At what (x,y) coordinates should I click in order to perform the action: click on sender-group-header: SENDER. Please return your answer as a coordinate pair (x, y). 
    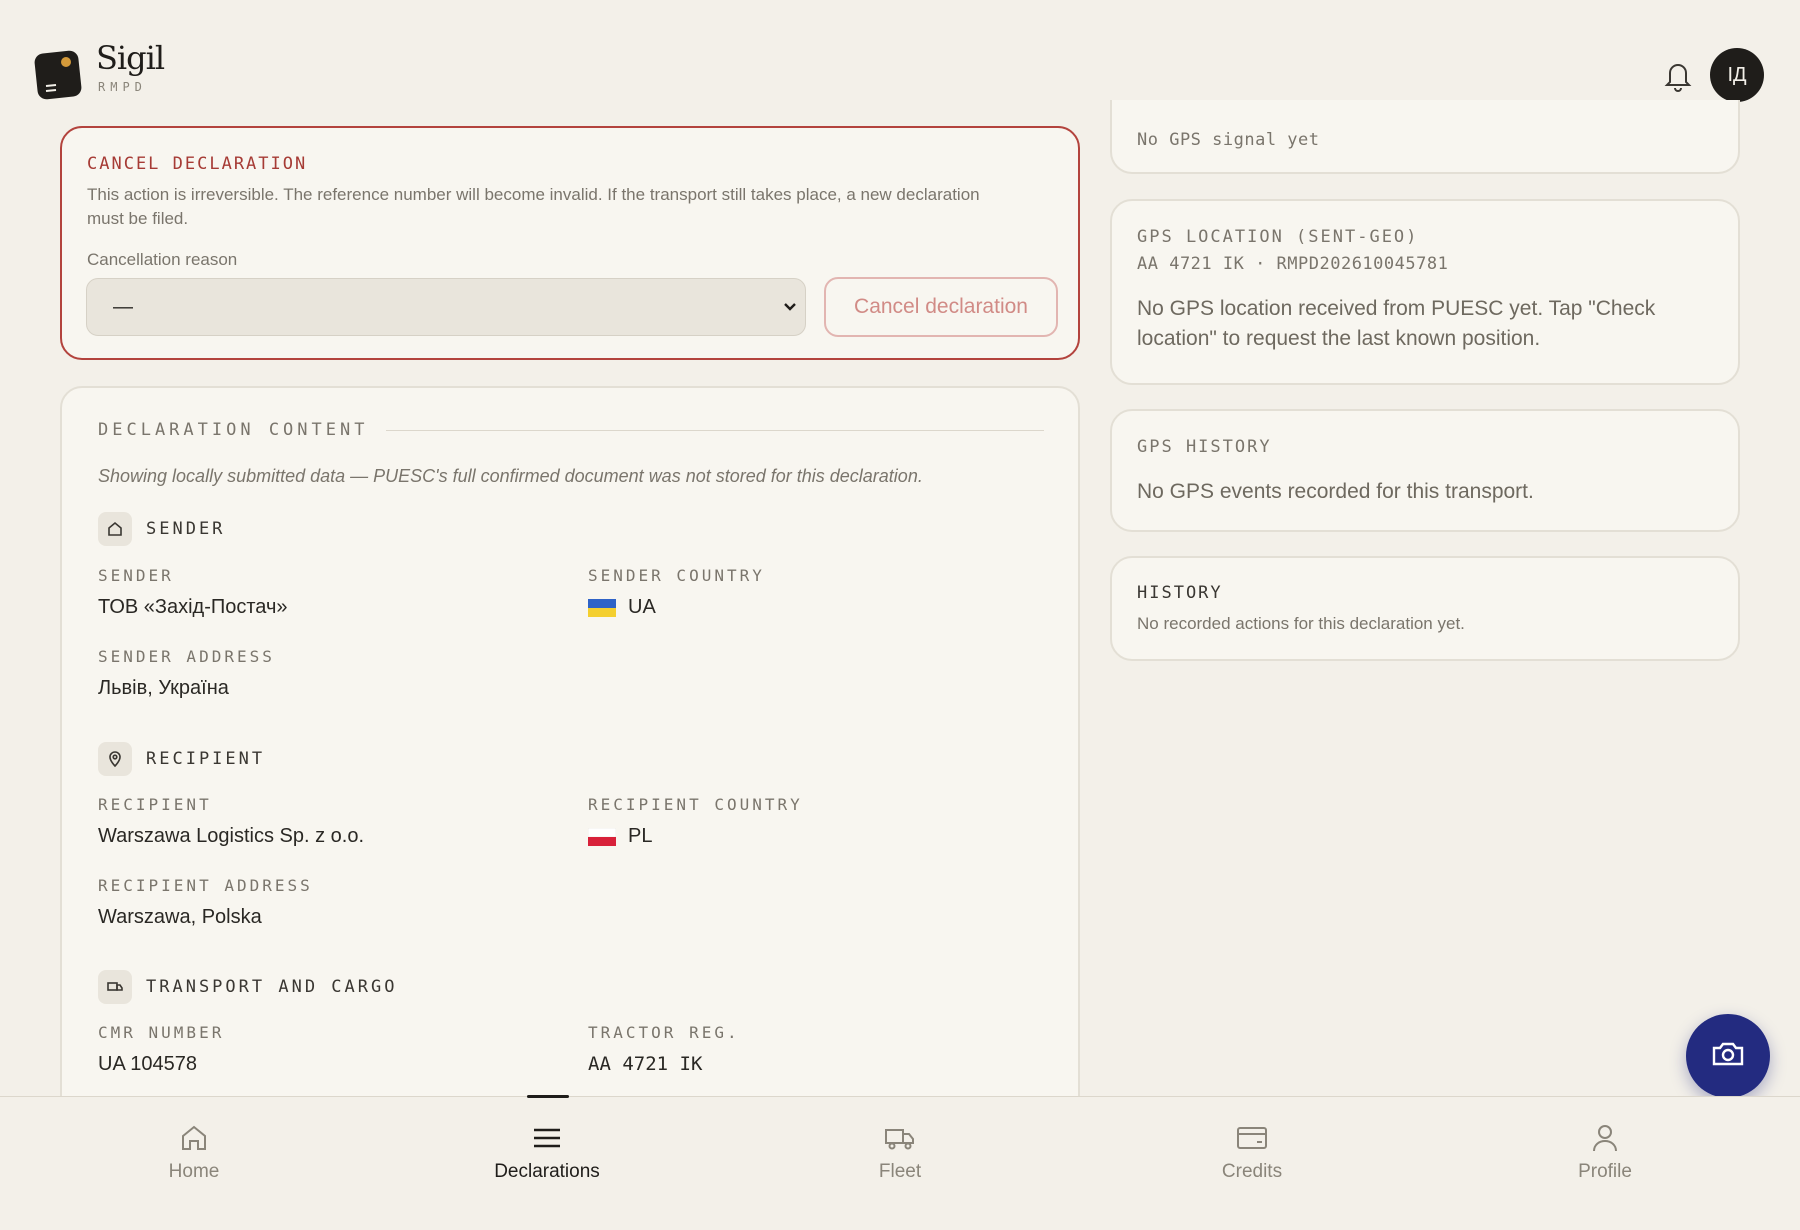
    Looking at the image, I should click on (161, 529).